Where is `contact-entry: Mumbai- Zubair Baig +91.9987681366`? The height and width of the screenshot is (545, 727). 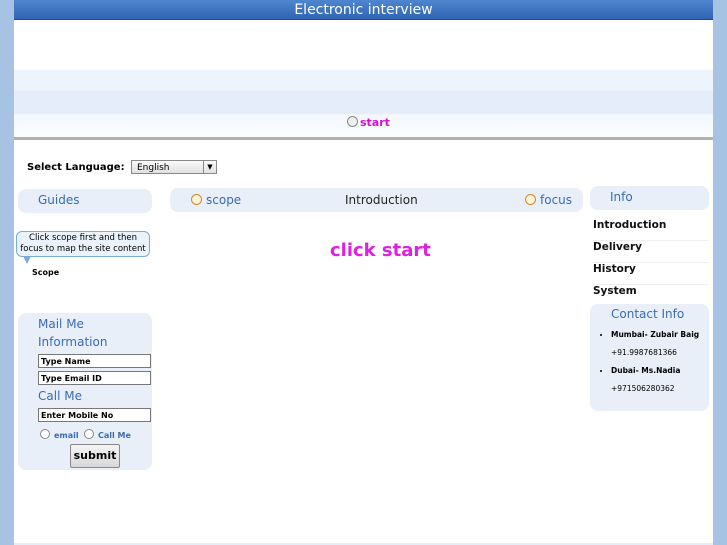 contact-entry: Mumbai- Zubair Baig +91.9987681366 is located at coordinates (655, 343).